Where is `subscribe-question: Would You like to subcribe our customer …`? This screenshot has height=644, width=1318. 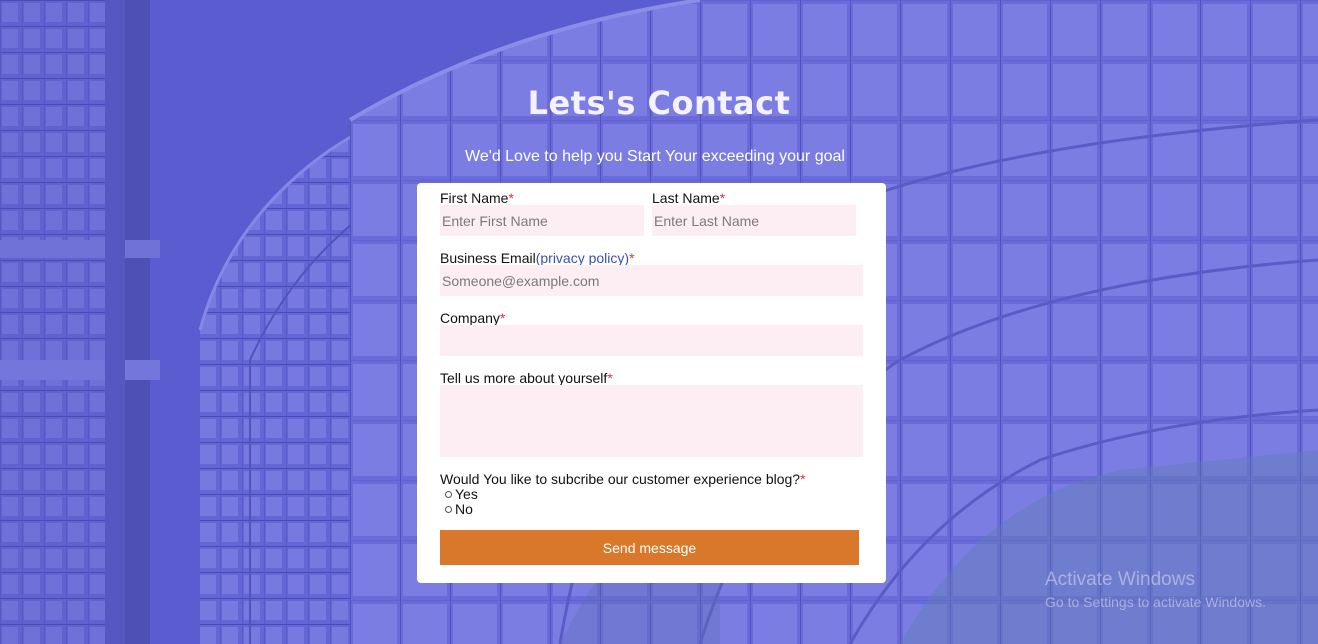
subscribe-question: Would You like to subcribe our customer … is located at coordinates (623, 479).